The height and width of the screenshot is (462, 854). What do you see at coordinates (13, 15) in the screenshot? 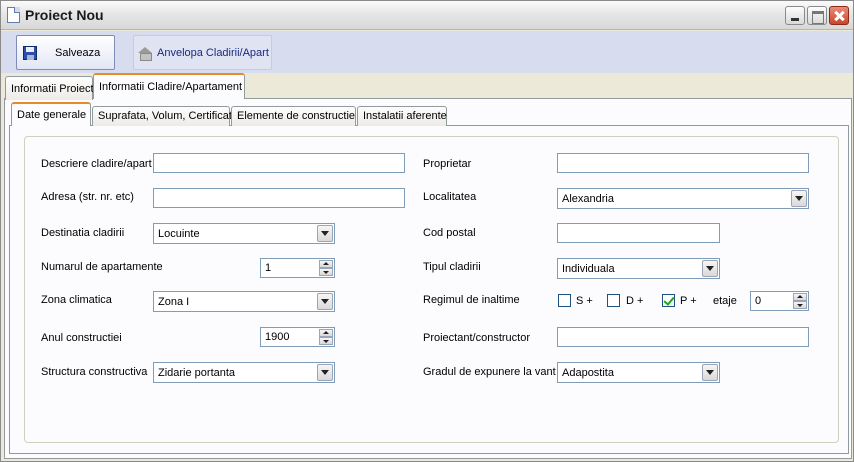
I see `document-icon` at bounding box center [13, 15].